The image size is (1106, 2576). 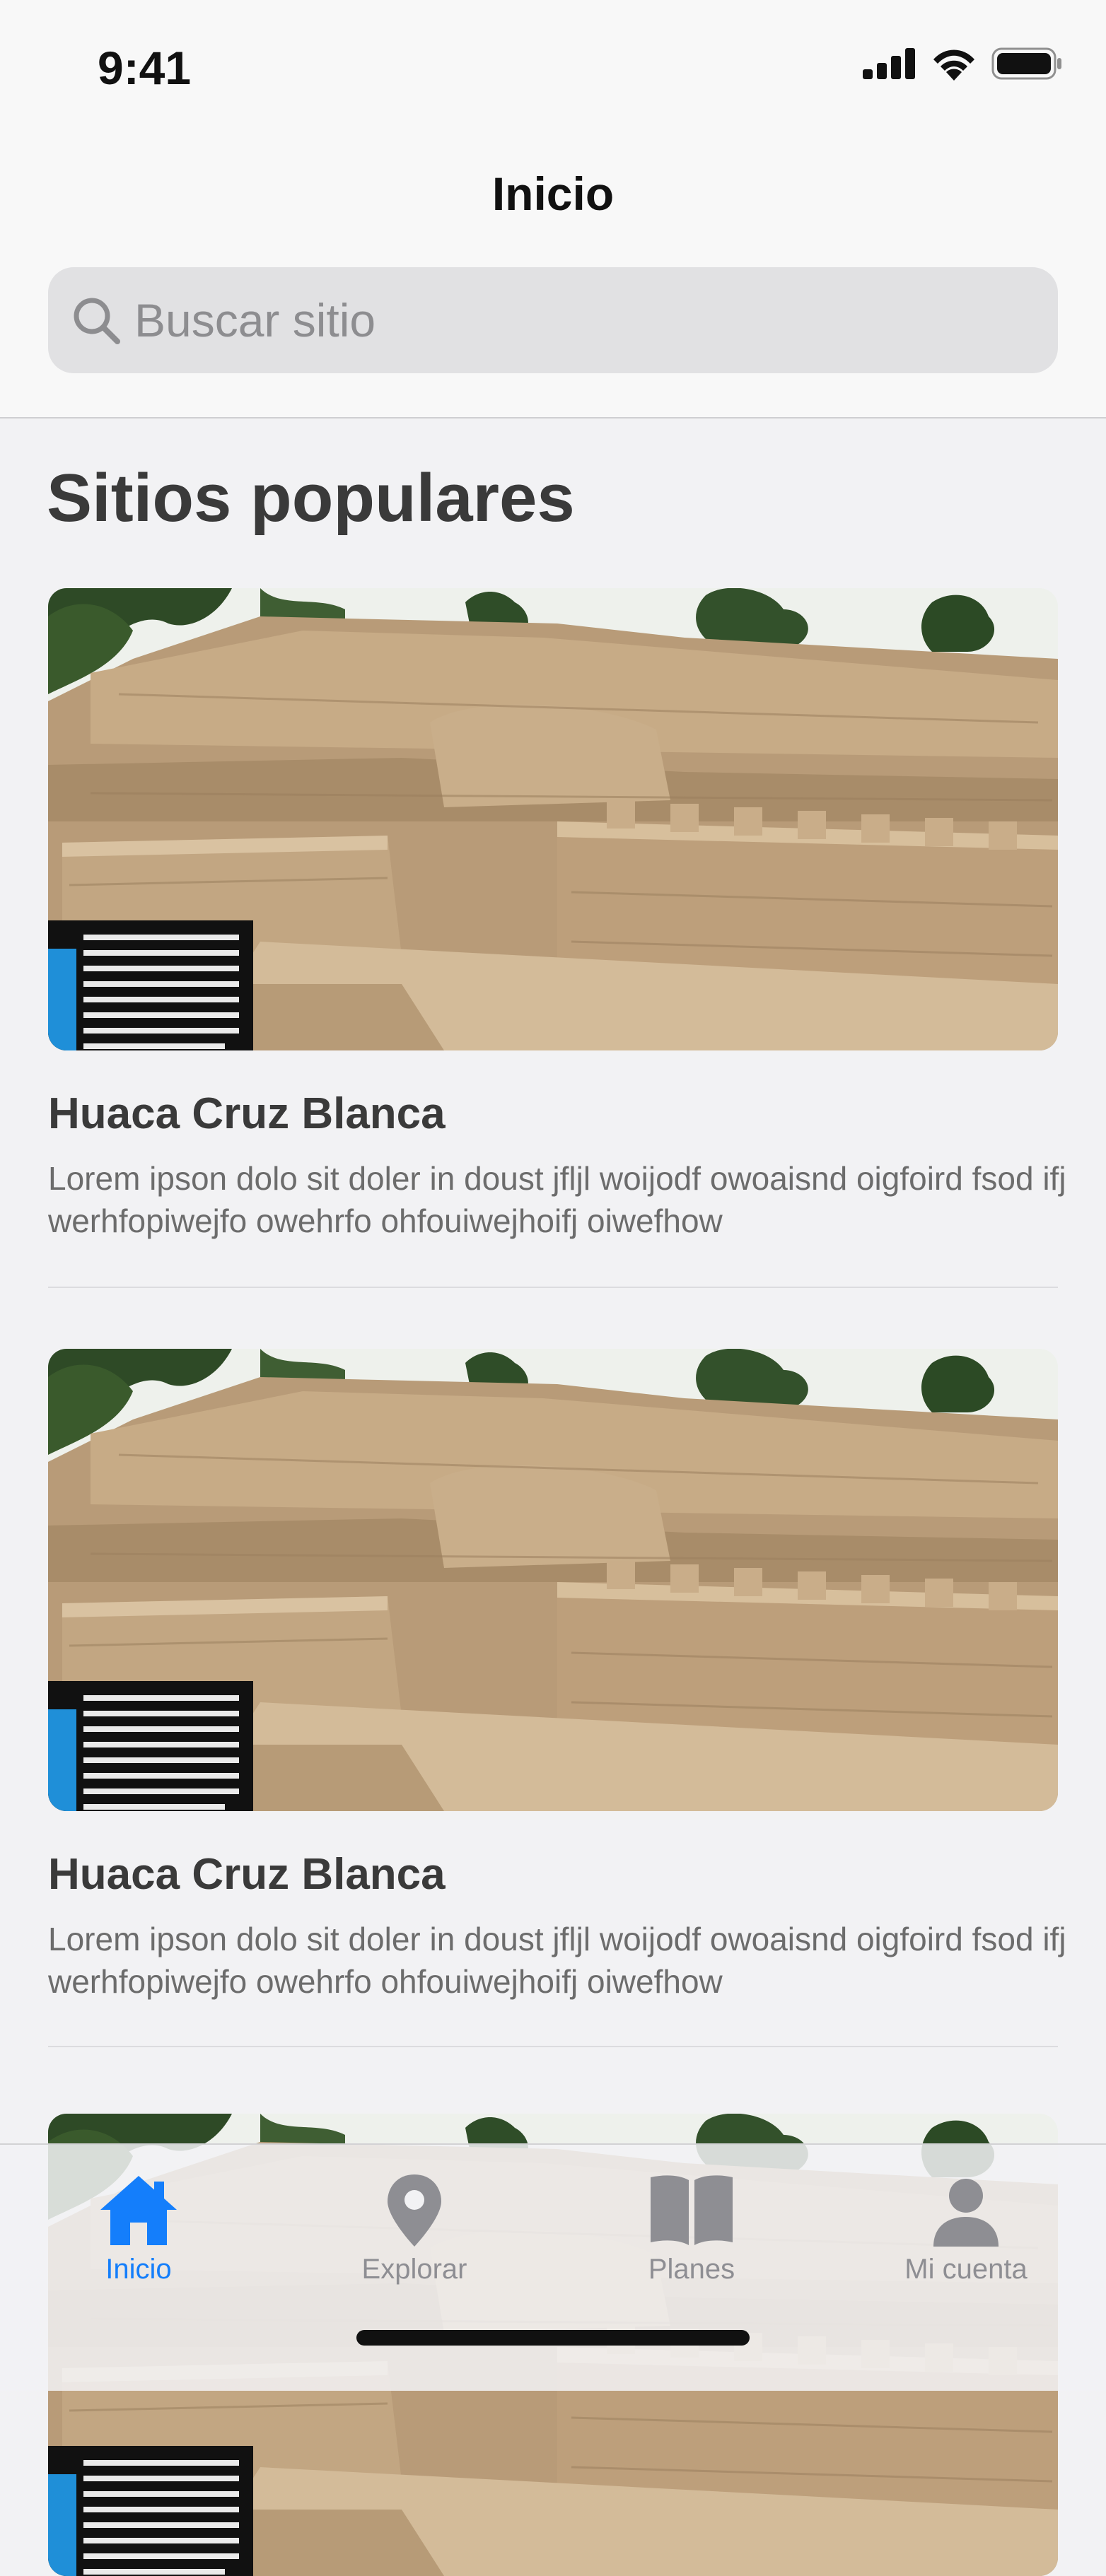 What do you see at coordinates (889, 64) in the screenshot?
I see `cellular-signal-icon` at bounding box center [889, 64].